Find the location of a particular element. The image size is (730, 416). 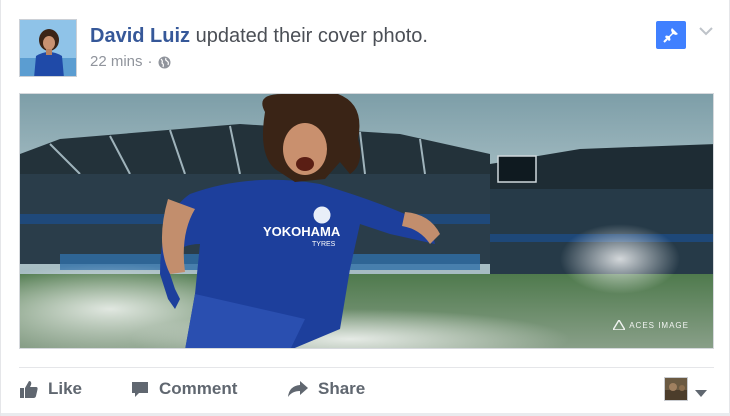

share-button: Share is located at coordinates (326, 389).